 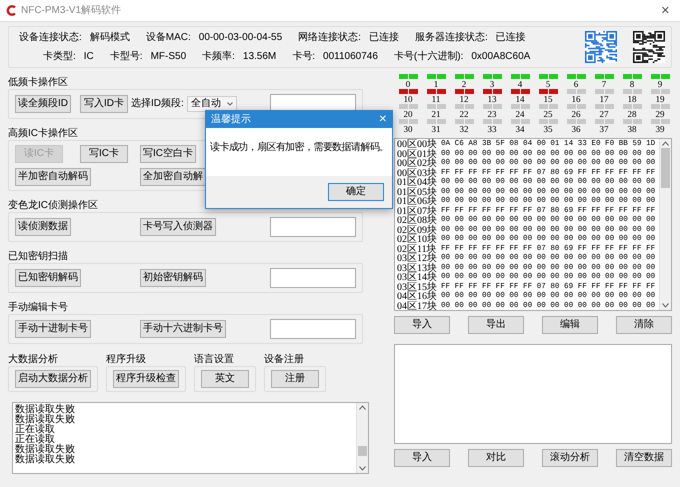 What do you see at coordinates (632, 129) in the screenshot?
I see `sector-number: 38` at bounding box center [632, 129].